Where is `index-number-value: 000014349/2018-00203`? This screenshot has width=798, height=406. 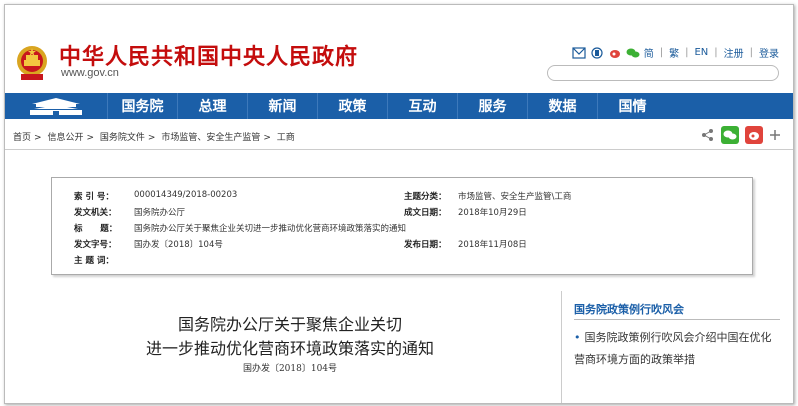
index-number-value: 000014349/2018-00203 is located at coordinates (186, 195).